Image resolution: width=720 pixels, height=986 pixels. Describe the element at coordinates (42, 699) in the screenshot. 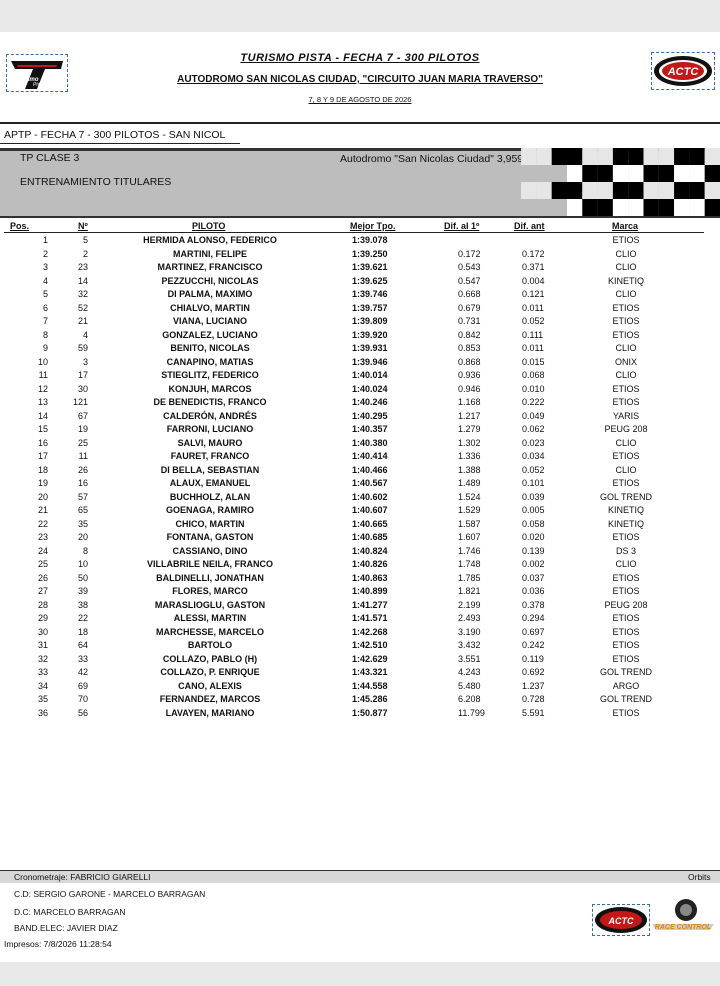

I see `row-pos: 35` at that location.